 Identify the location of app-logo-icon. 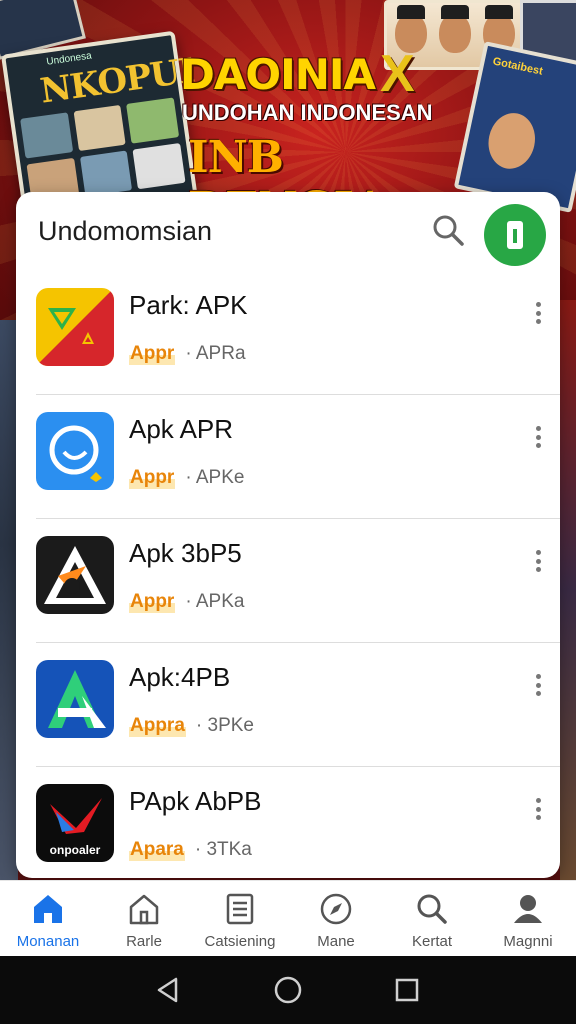
(515, 235).